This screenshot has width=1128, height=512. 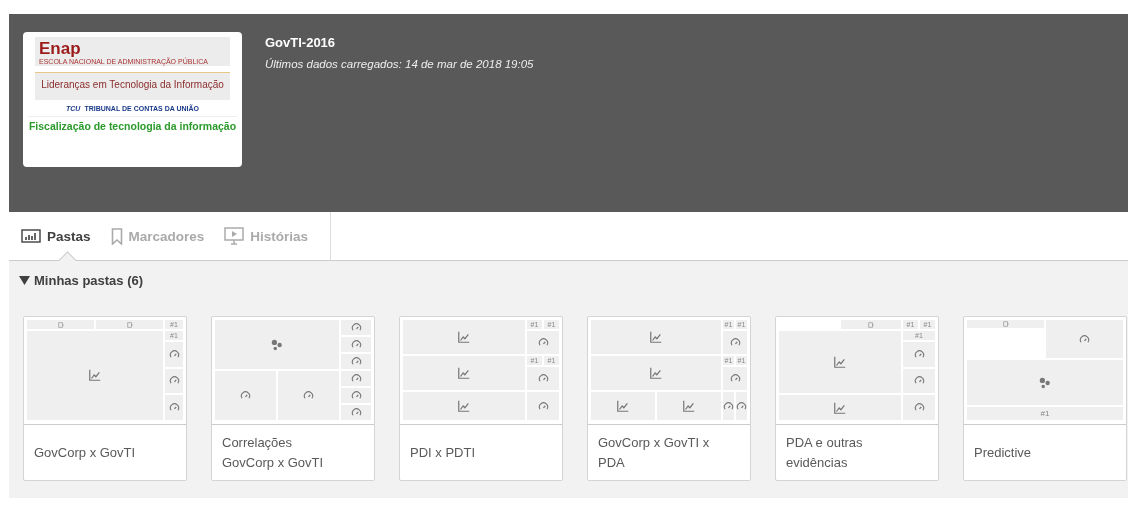 What do you see at coordinates (132, 124) in the screenshot?
I see `cover-footer: Fiscalização de tecnologia da informação` at bounding box center [132, 124].